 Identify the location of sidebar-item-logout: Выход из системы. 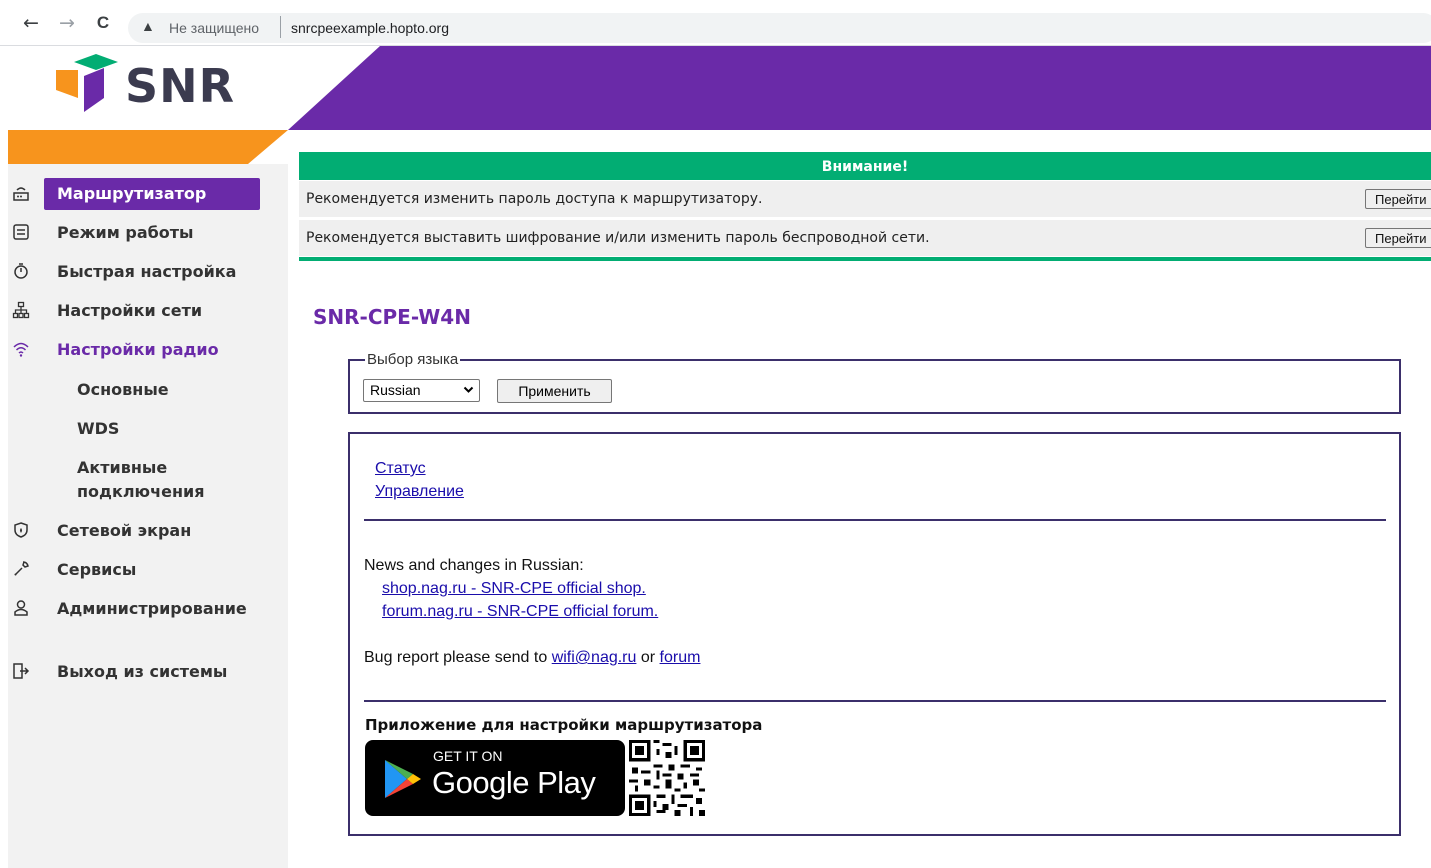
(148, 672).